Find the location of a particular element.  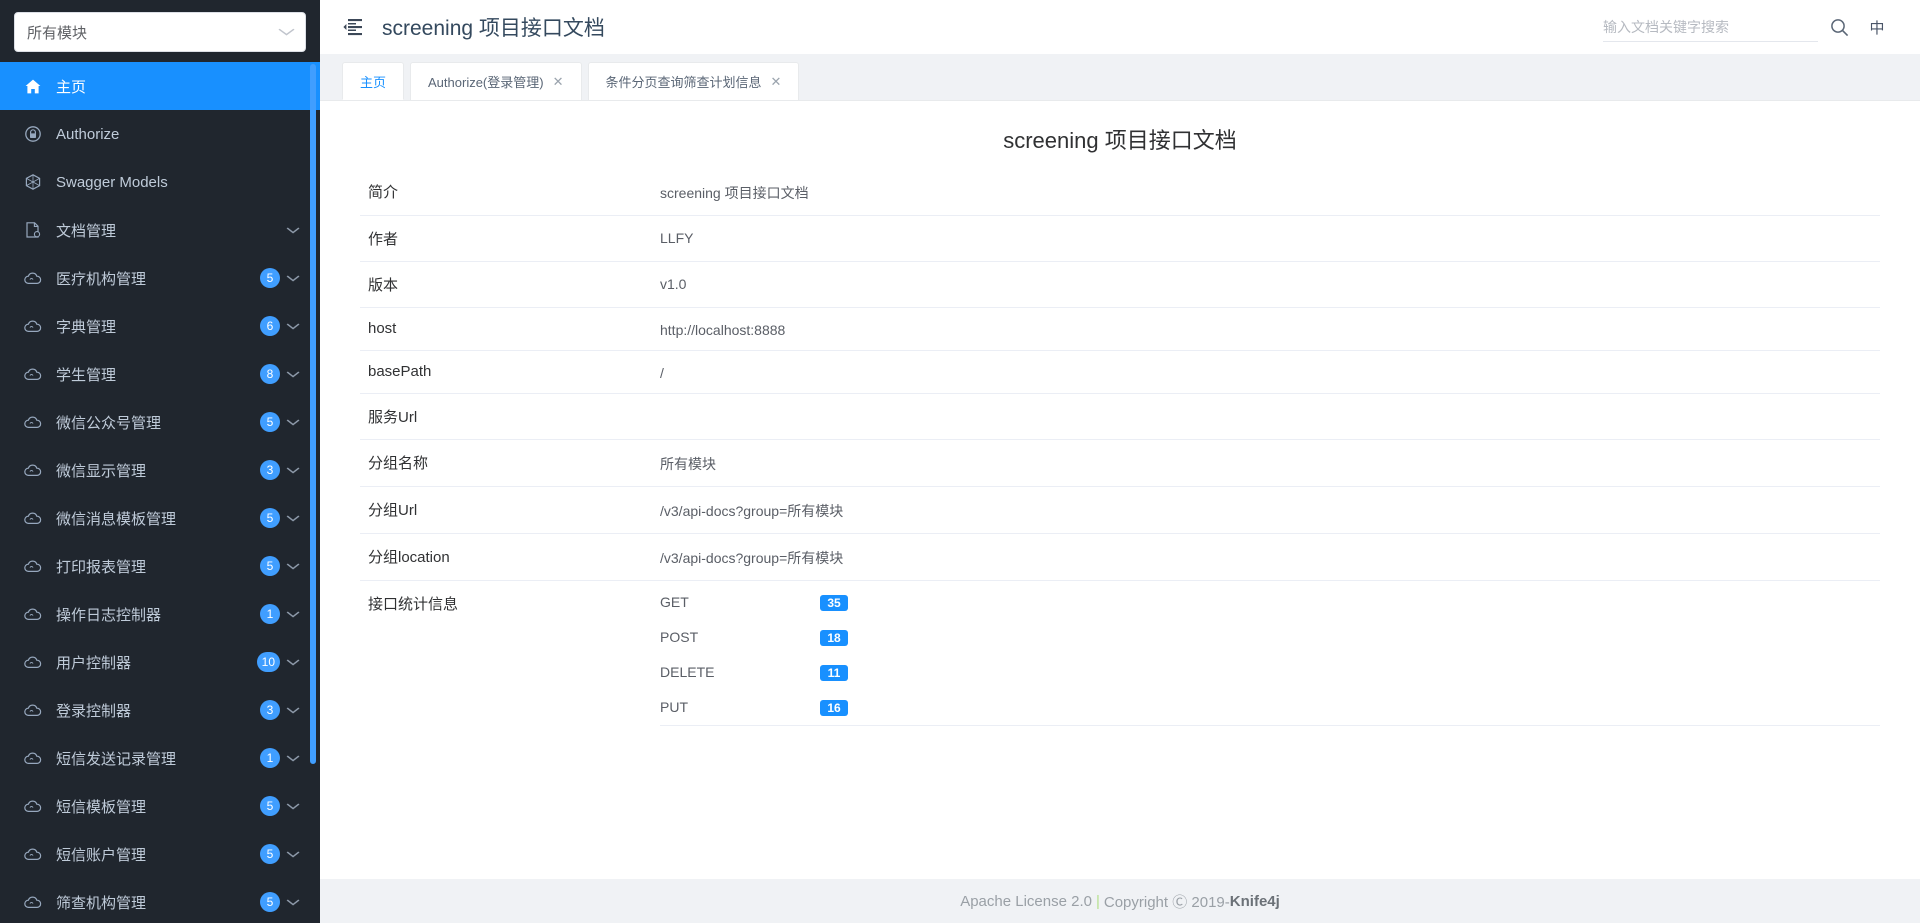

page-title: screening 项目接口文档 is located at coordinates (493, 28).